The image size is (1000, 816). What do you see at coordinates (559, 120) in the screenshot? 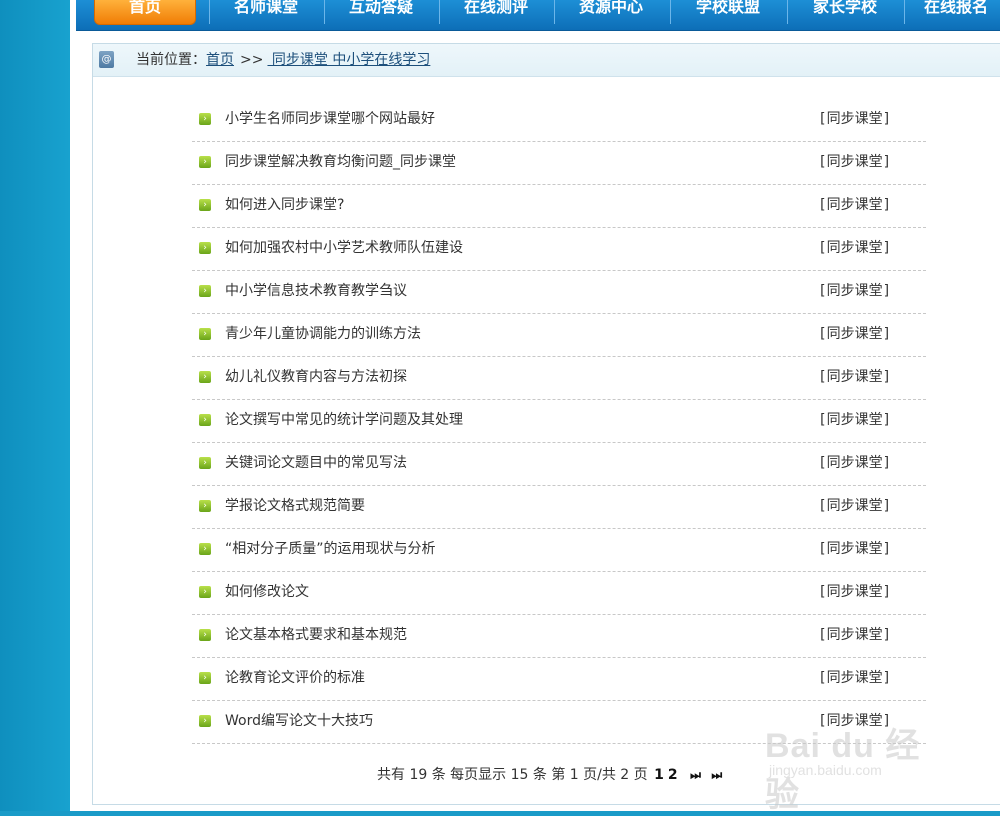
I see `list-item: › 小学生名师同步课堂哪个网站最好 [同步课堂]` at bounding box center [559, 120].